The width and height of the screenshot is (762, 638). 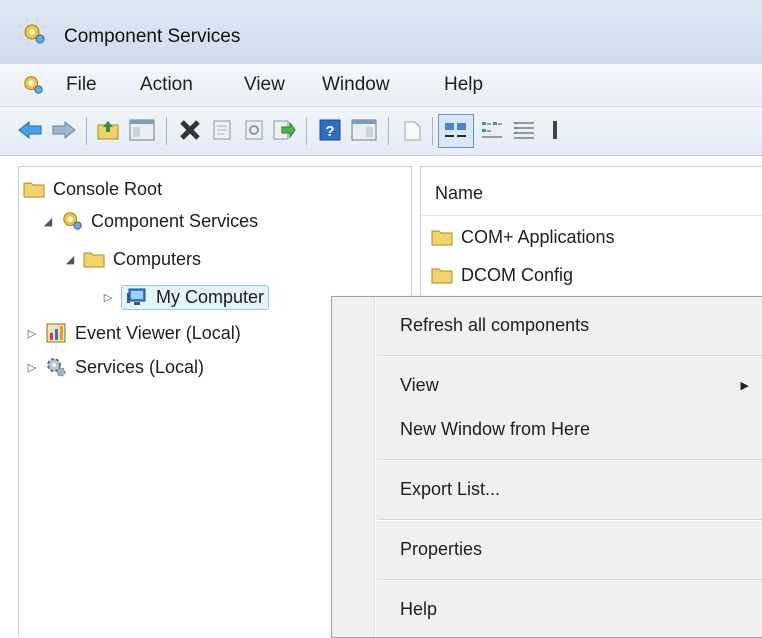 I want to click on show-hide-action-pane-button, so click(x=364, y=130).